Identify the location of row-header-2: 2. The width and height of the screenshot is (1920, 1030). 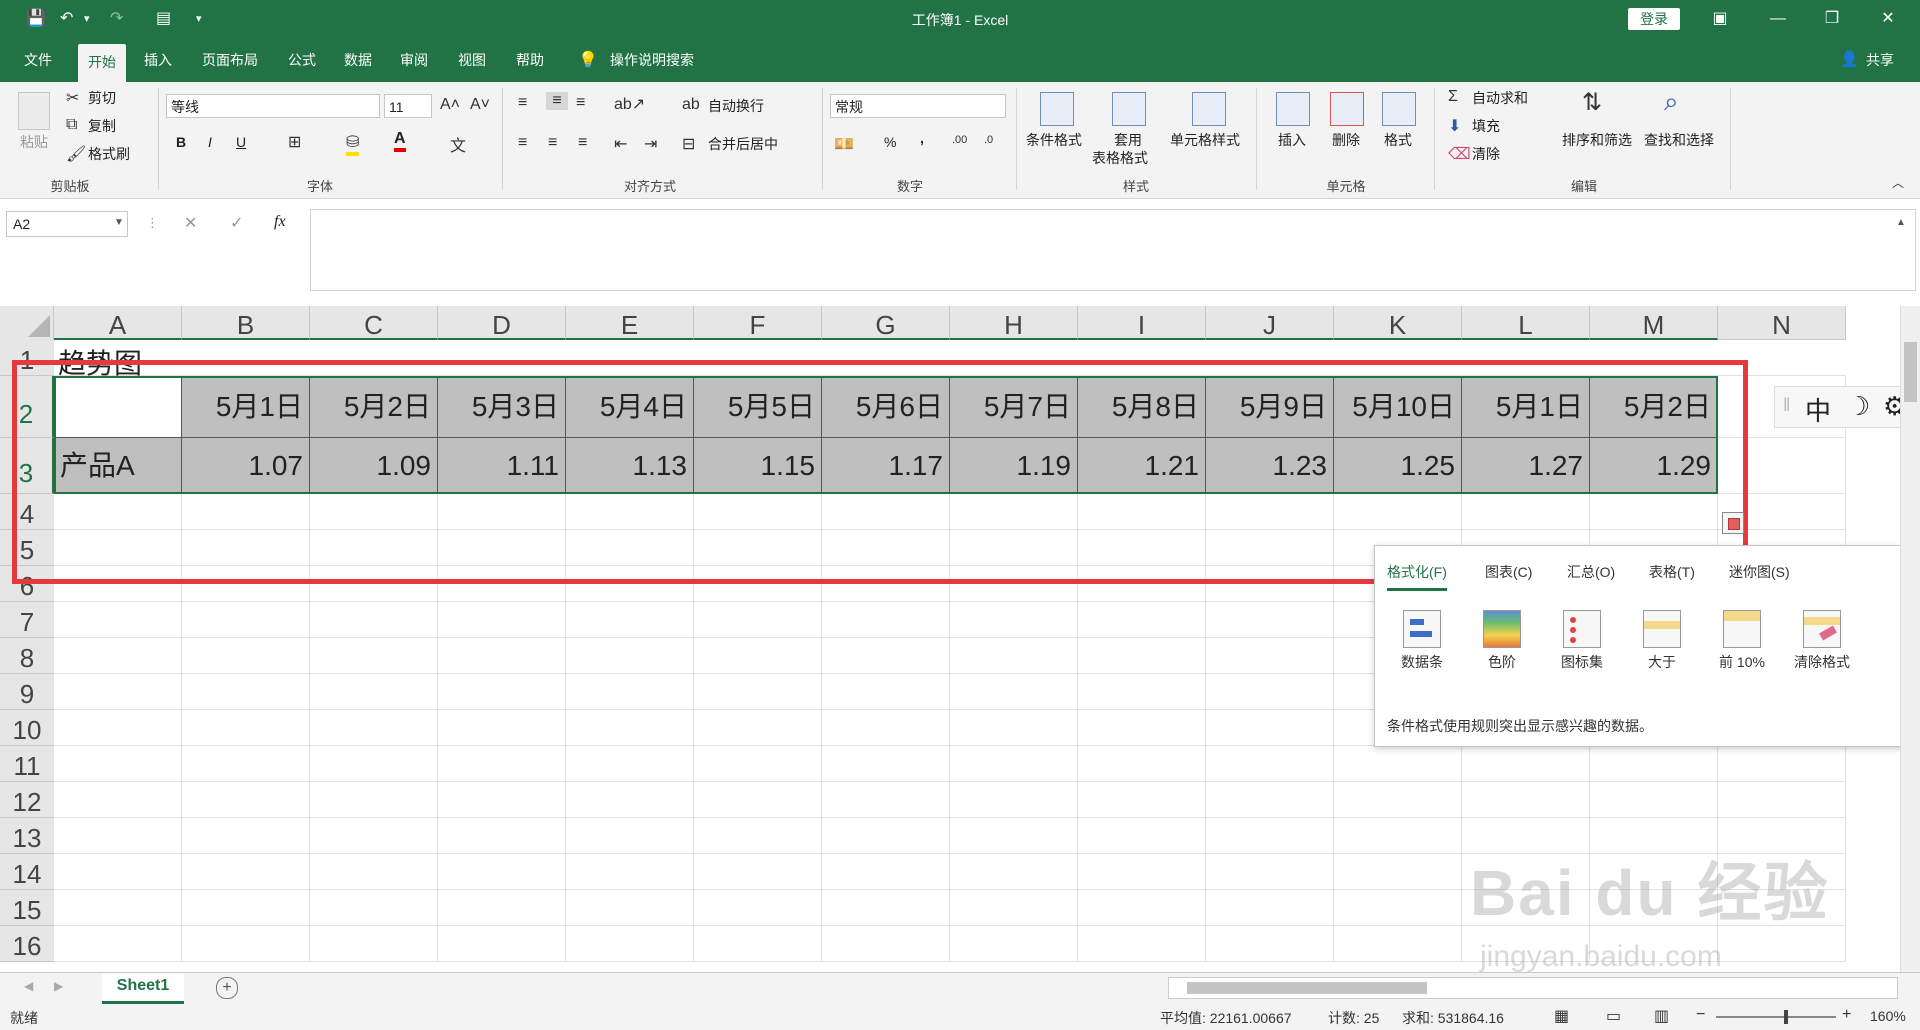
(27, 407).